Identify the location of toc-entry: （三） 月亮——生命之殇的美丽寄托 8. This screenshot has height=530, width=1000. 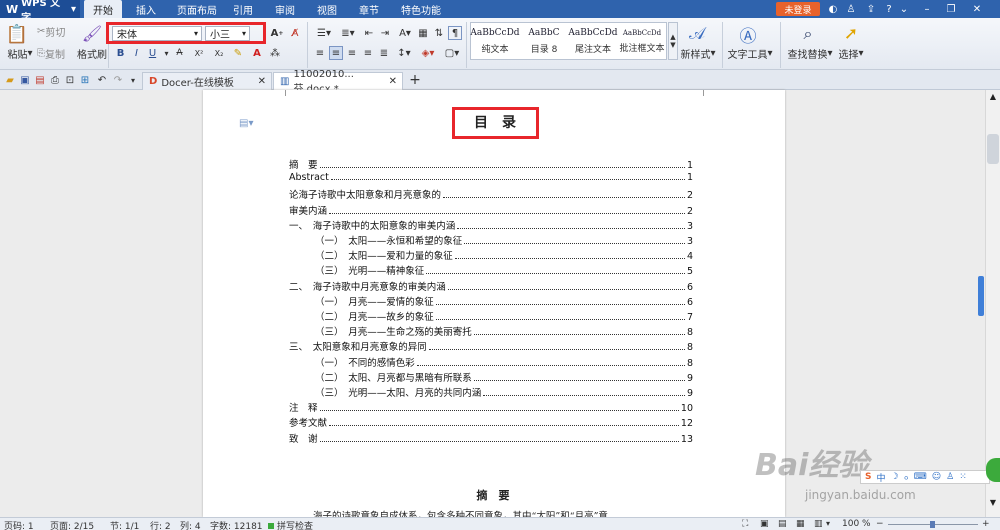
(504, 331).